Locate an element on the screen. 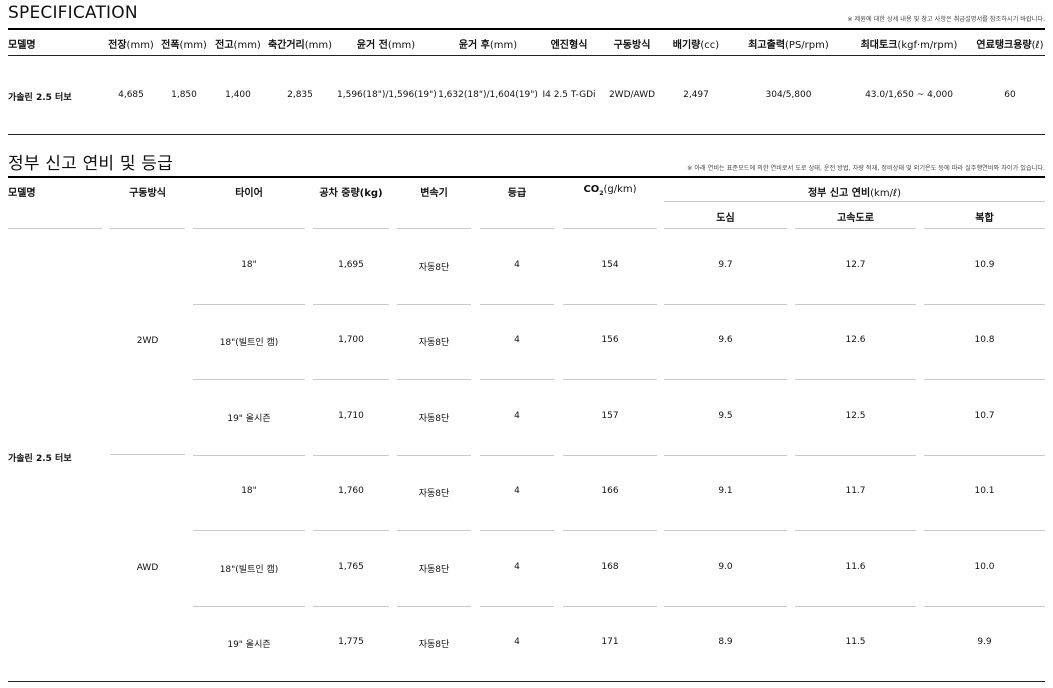 This screenshot has height=688, width=1053. spec-header-label: 엔진형식 is located at coordinates (569, 45).